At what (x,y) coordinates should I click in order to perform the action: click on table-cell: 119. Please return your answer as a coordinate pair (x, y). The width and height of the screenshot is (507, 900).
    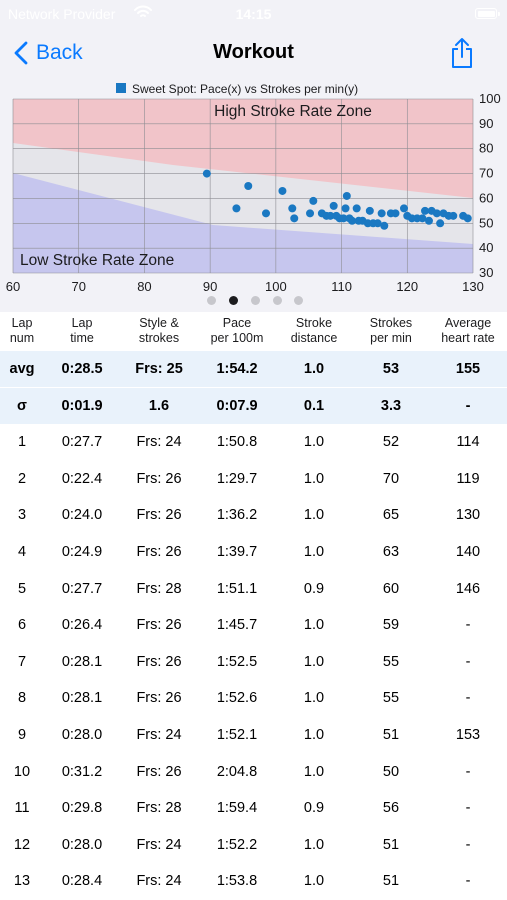
    Looking at the image, I should click on (468, 478).